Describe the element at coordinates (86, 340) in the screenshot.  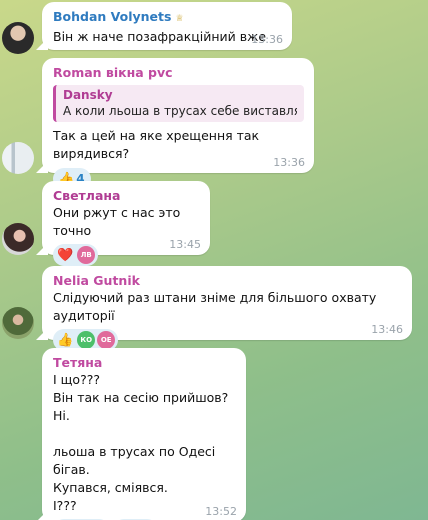
I see `reactor-avatar: КО` at that location.